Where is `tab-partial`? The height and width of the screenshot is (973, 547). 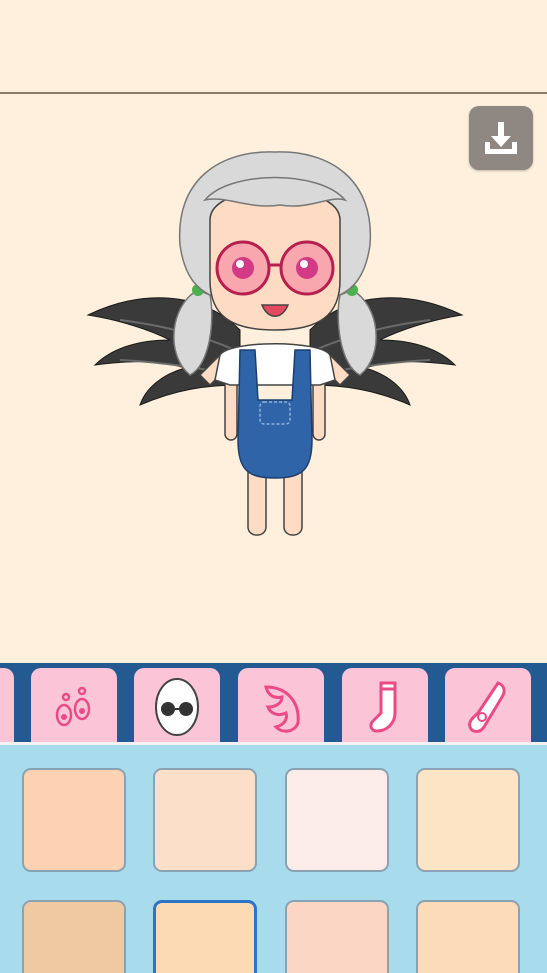
tab-partial is located at coordinates (7, 705).